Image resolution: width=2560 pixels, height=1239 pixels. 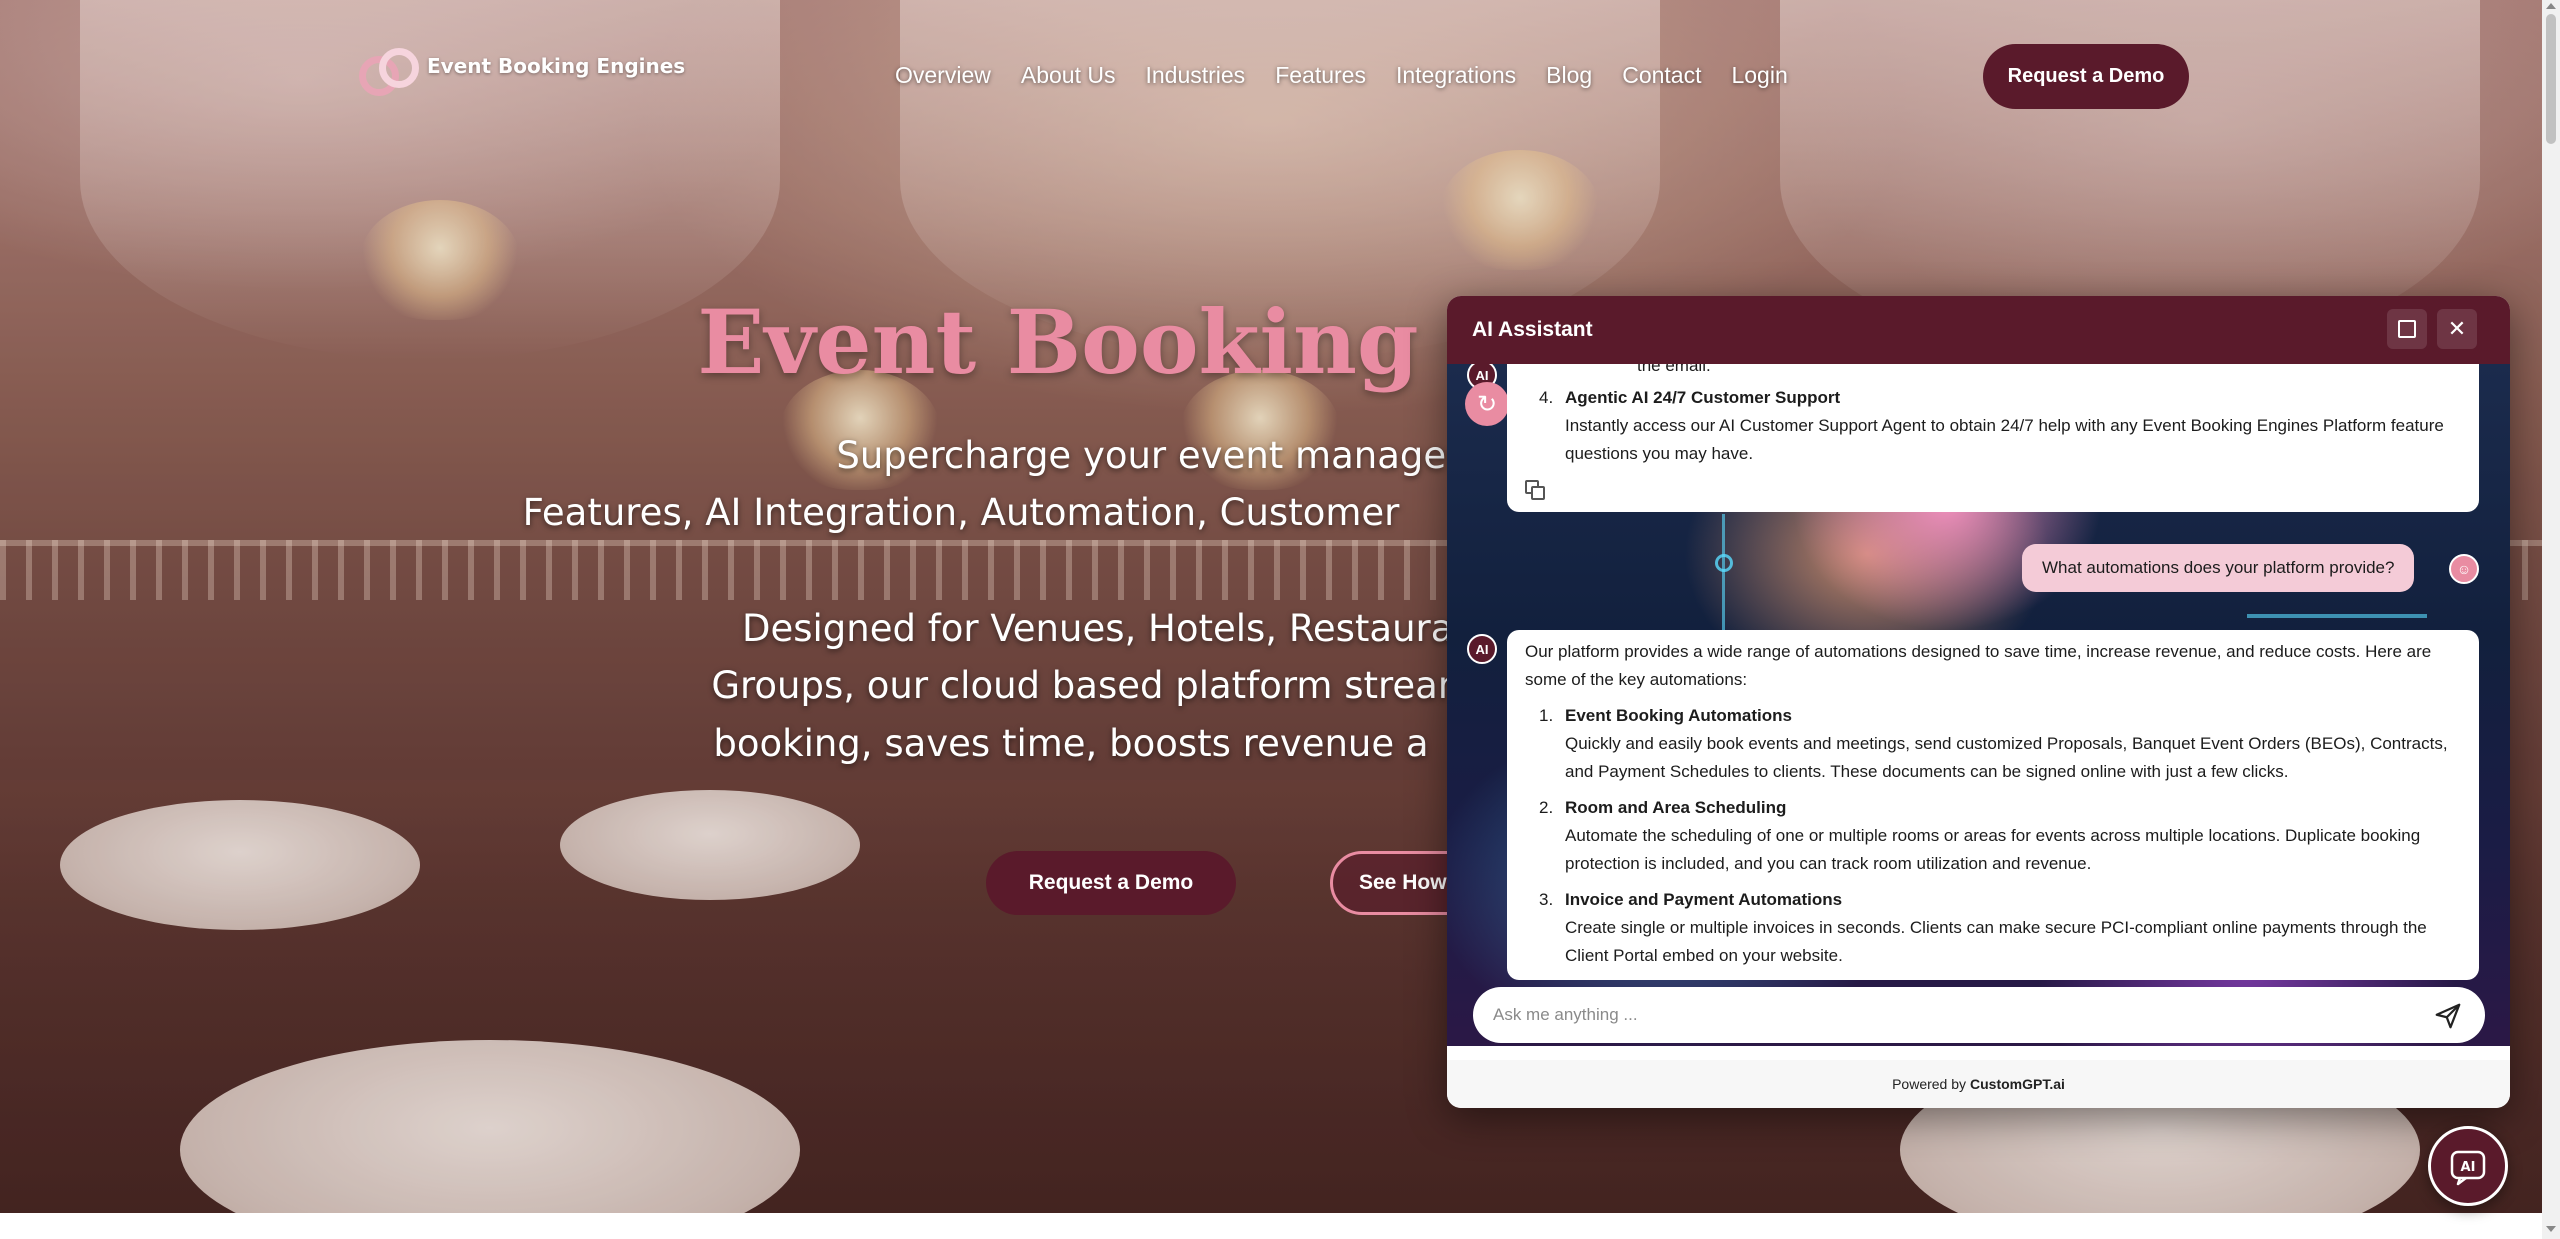 What do you see at coordinates (1661, 75) in the screenshot?
I see `nav-item-contact: Contact` at bounding box center [1661, 75].